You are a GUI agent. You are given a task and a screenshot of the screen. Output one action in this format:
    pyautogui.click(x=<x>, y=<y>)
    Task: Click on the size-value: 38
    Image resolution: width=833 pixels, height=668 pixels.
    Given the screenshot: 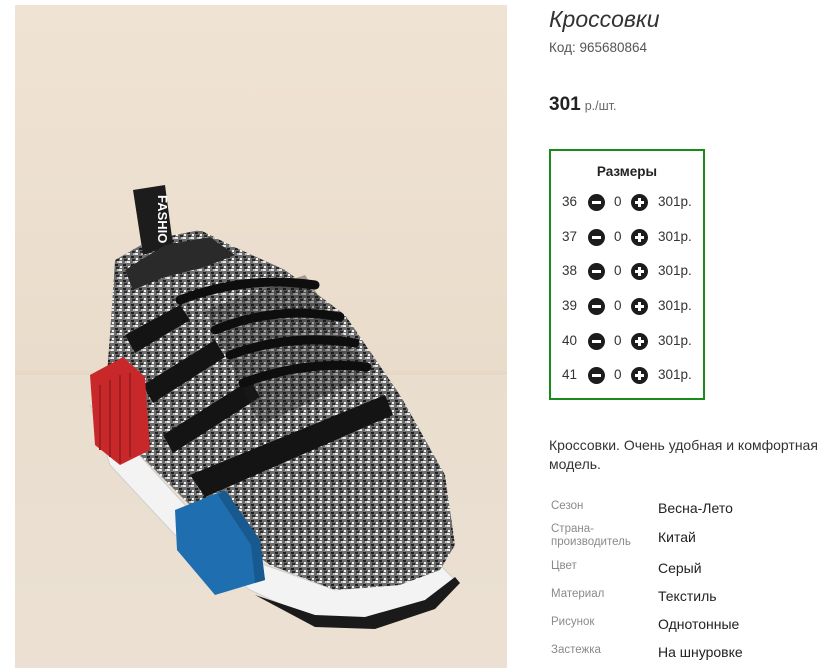 What is the action you would take?
    pyautogui.click(x=570, y=270)
    